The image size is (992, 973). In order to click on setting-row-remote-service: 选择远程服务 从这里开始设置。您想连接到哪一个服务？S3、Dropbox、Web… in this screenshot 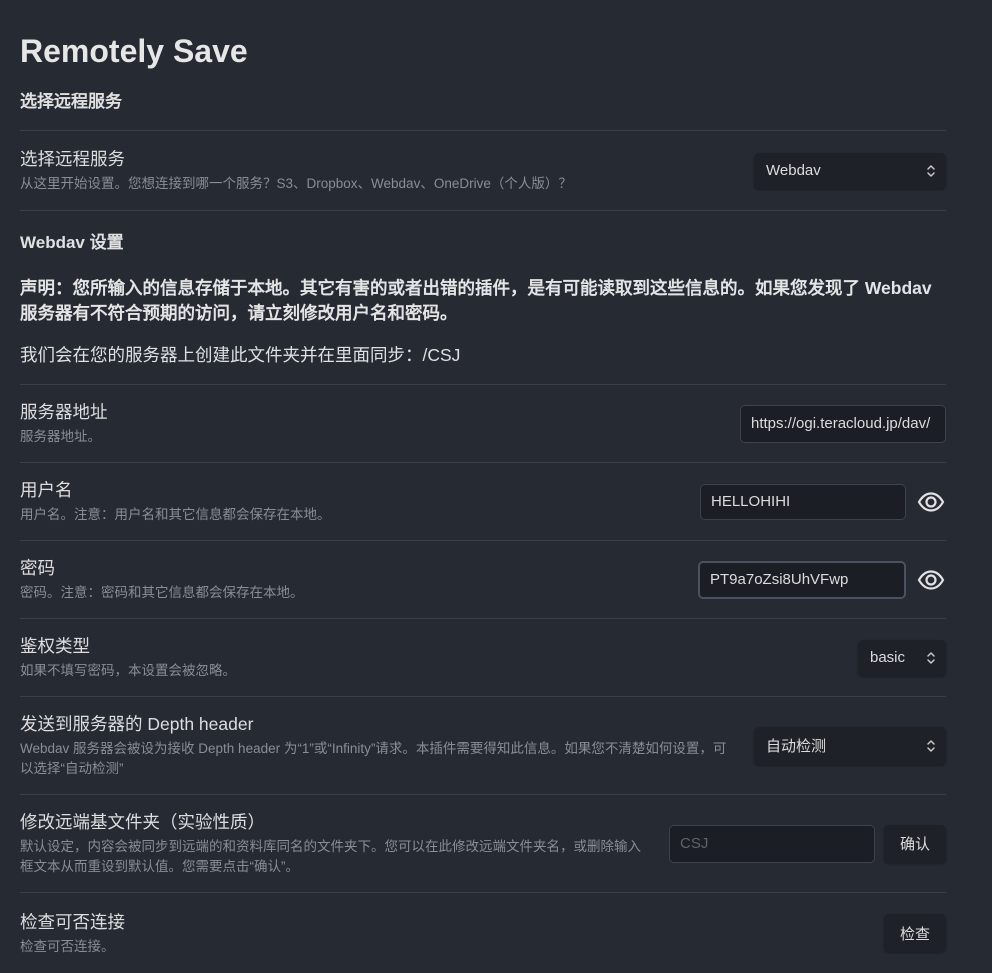, I will do `click(483, 171)`.